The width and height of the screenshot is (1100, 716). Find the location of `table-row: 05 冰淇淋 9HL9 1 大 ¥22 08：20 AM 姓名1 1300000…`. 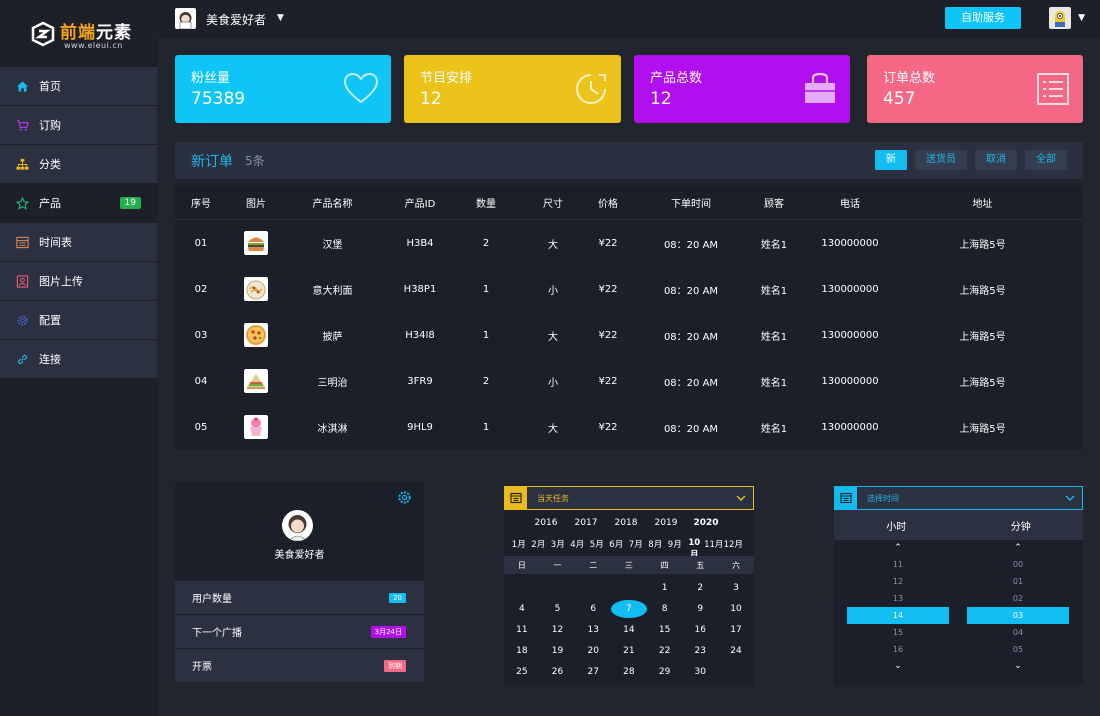

table-row: 05 冰淇淋 9HL9 1 大 ¥22 08：20 AM 姓名1 1300000… is located at coordinates (629, 427).